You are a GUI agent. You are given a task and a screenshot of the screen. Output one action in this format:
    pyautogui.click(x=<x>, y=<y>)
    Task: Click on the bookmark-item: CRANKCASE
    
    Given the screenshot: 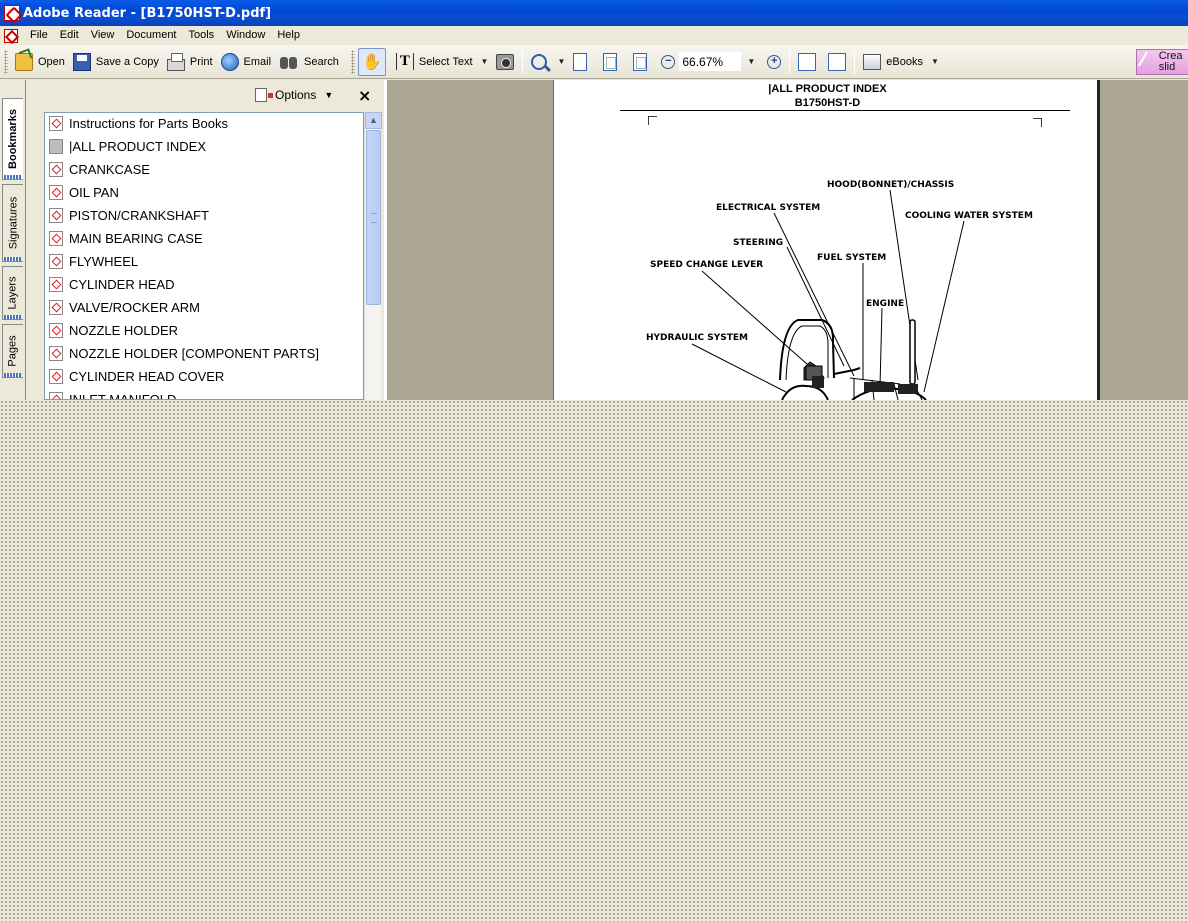 What is the action you would take?
    pyautogui.click(x=99, y=169)
    